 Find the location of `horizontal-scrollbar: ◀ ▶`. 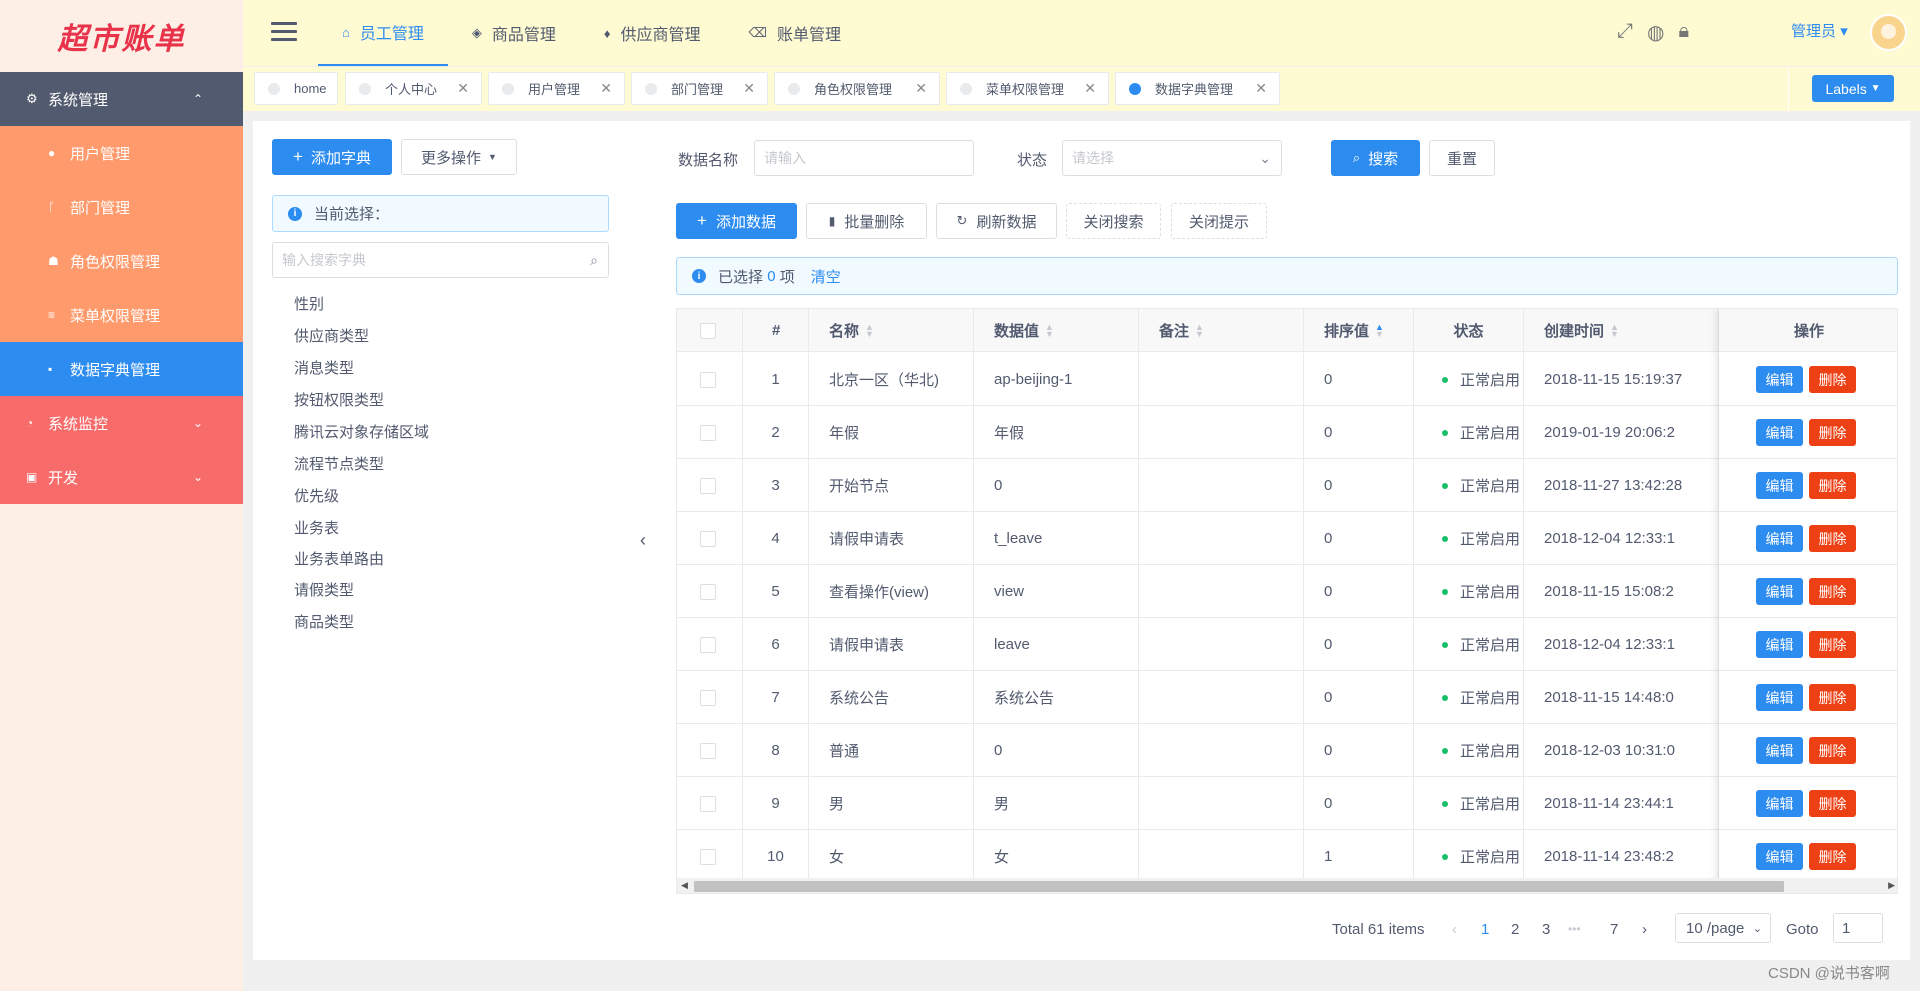

horizontal-scrollbar: ◀ ▶ is located at coordinates (1287, 885).